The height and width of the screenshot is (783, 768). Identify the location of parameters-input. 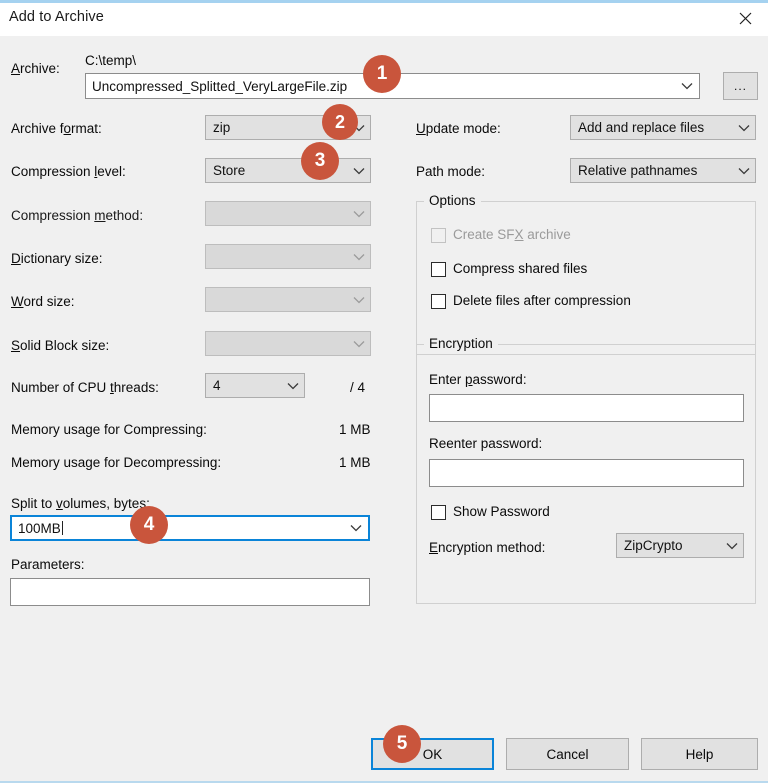
(190, 592).